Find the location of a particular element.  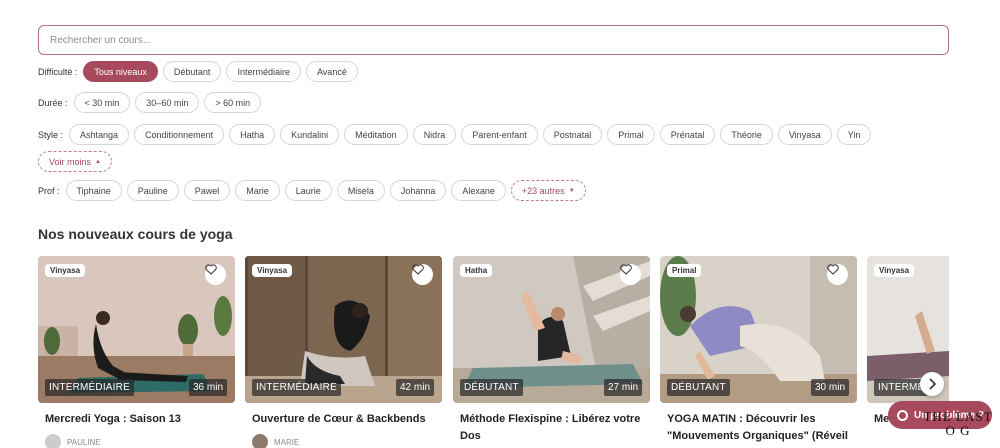

chip-alexane: Alexane is located at coordinates (478, 190).